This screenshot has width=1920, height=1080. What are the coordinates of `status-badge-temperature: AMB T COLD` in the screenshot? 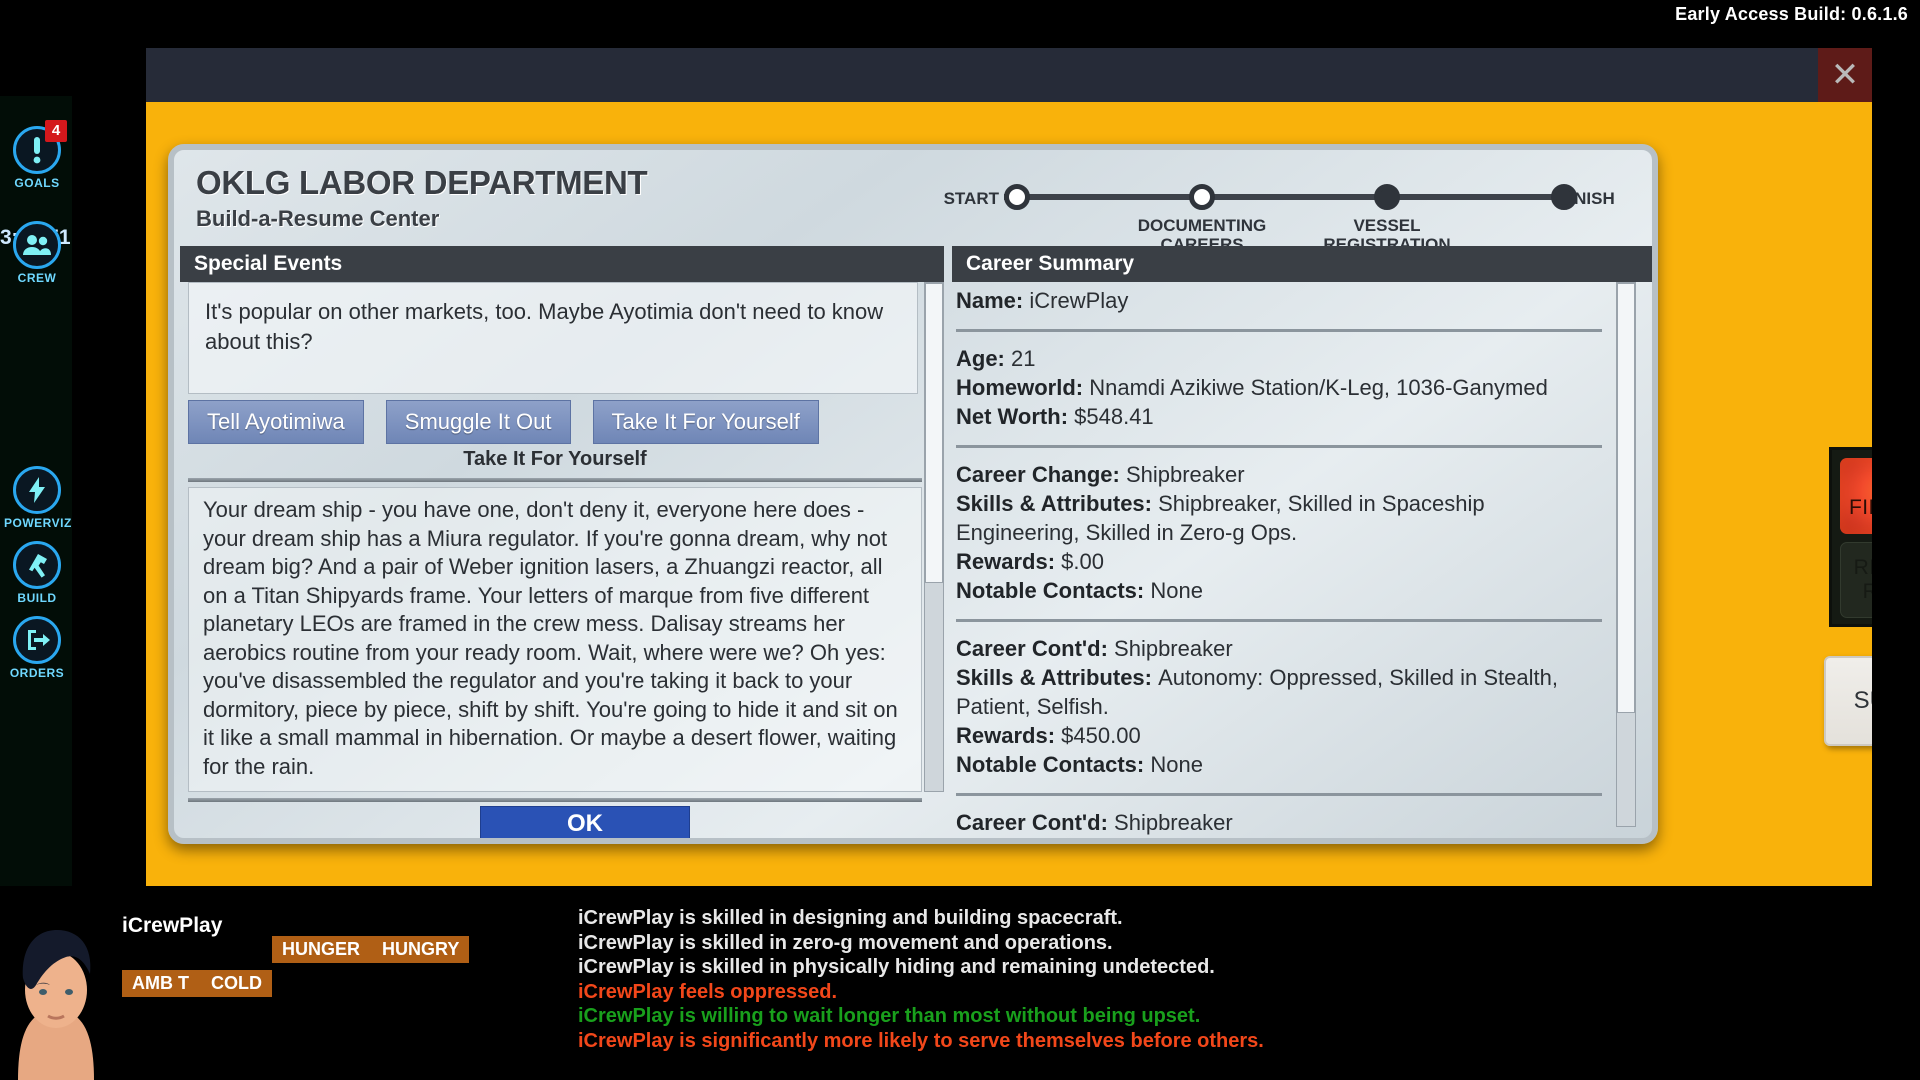 It's located at (197, 983).